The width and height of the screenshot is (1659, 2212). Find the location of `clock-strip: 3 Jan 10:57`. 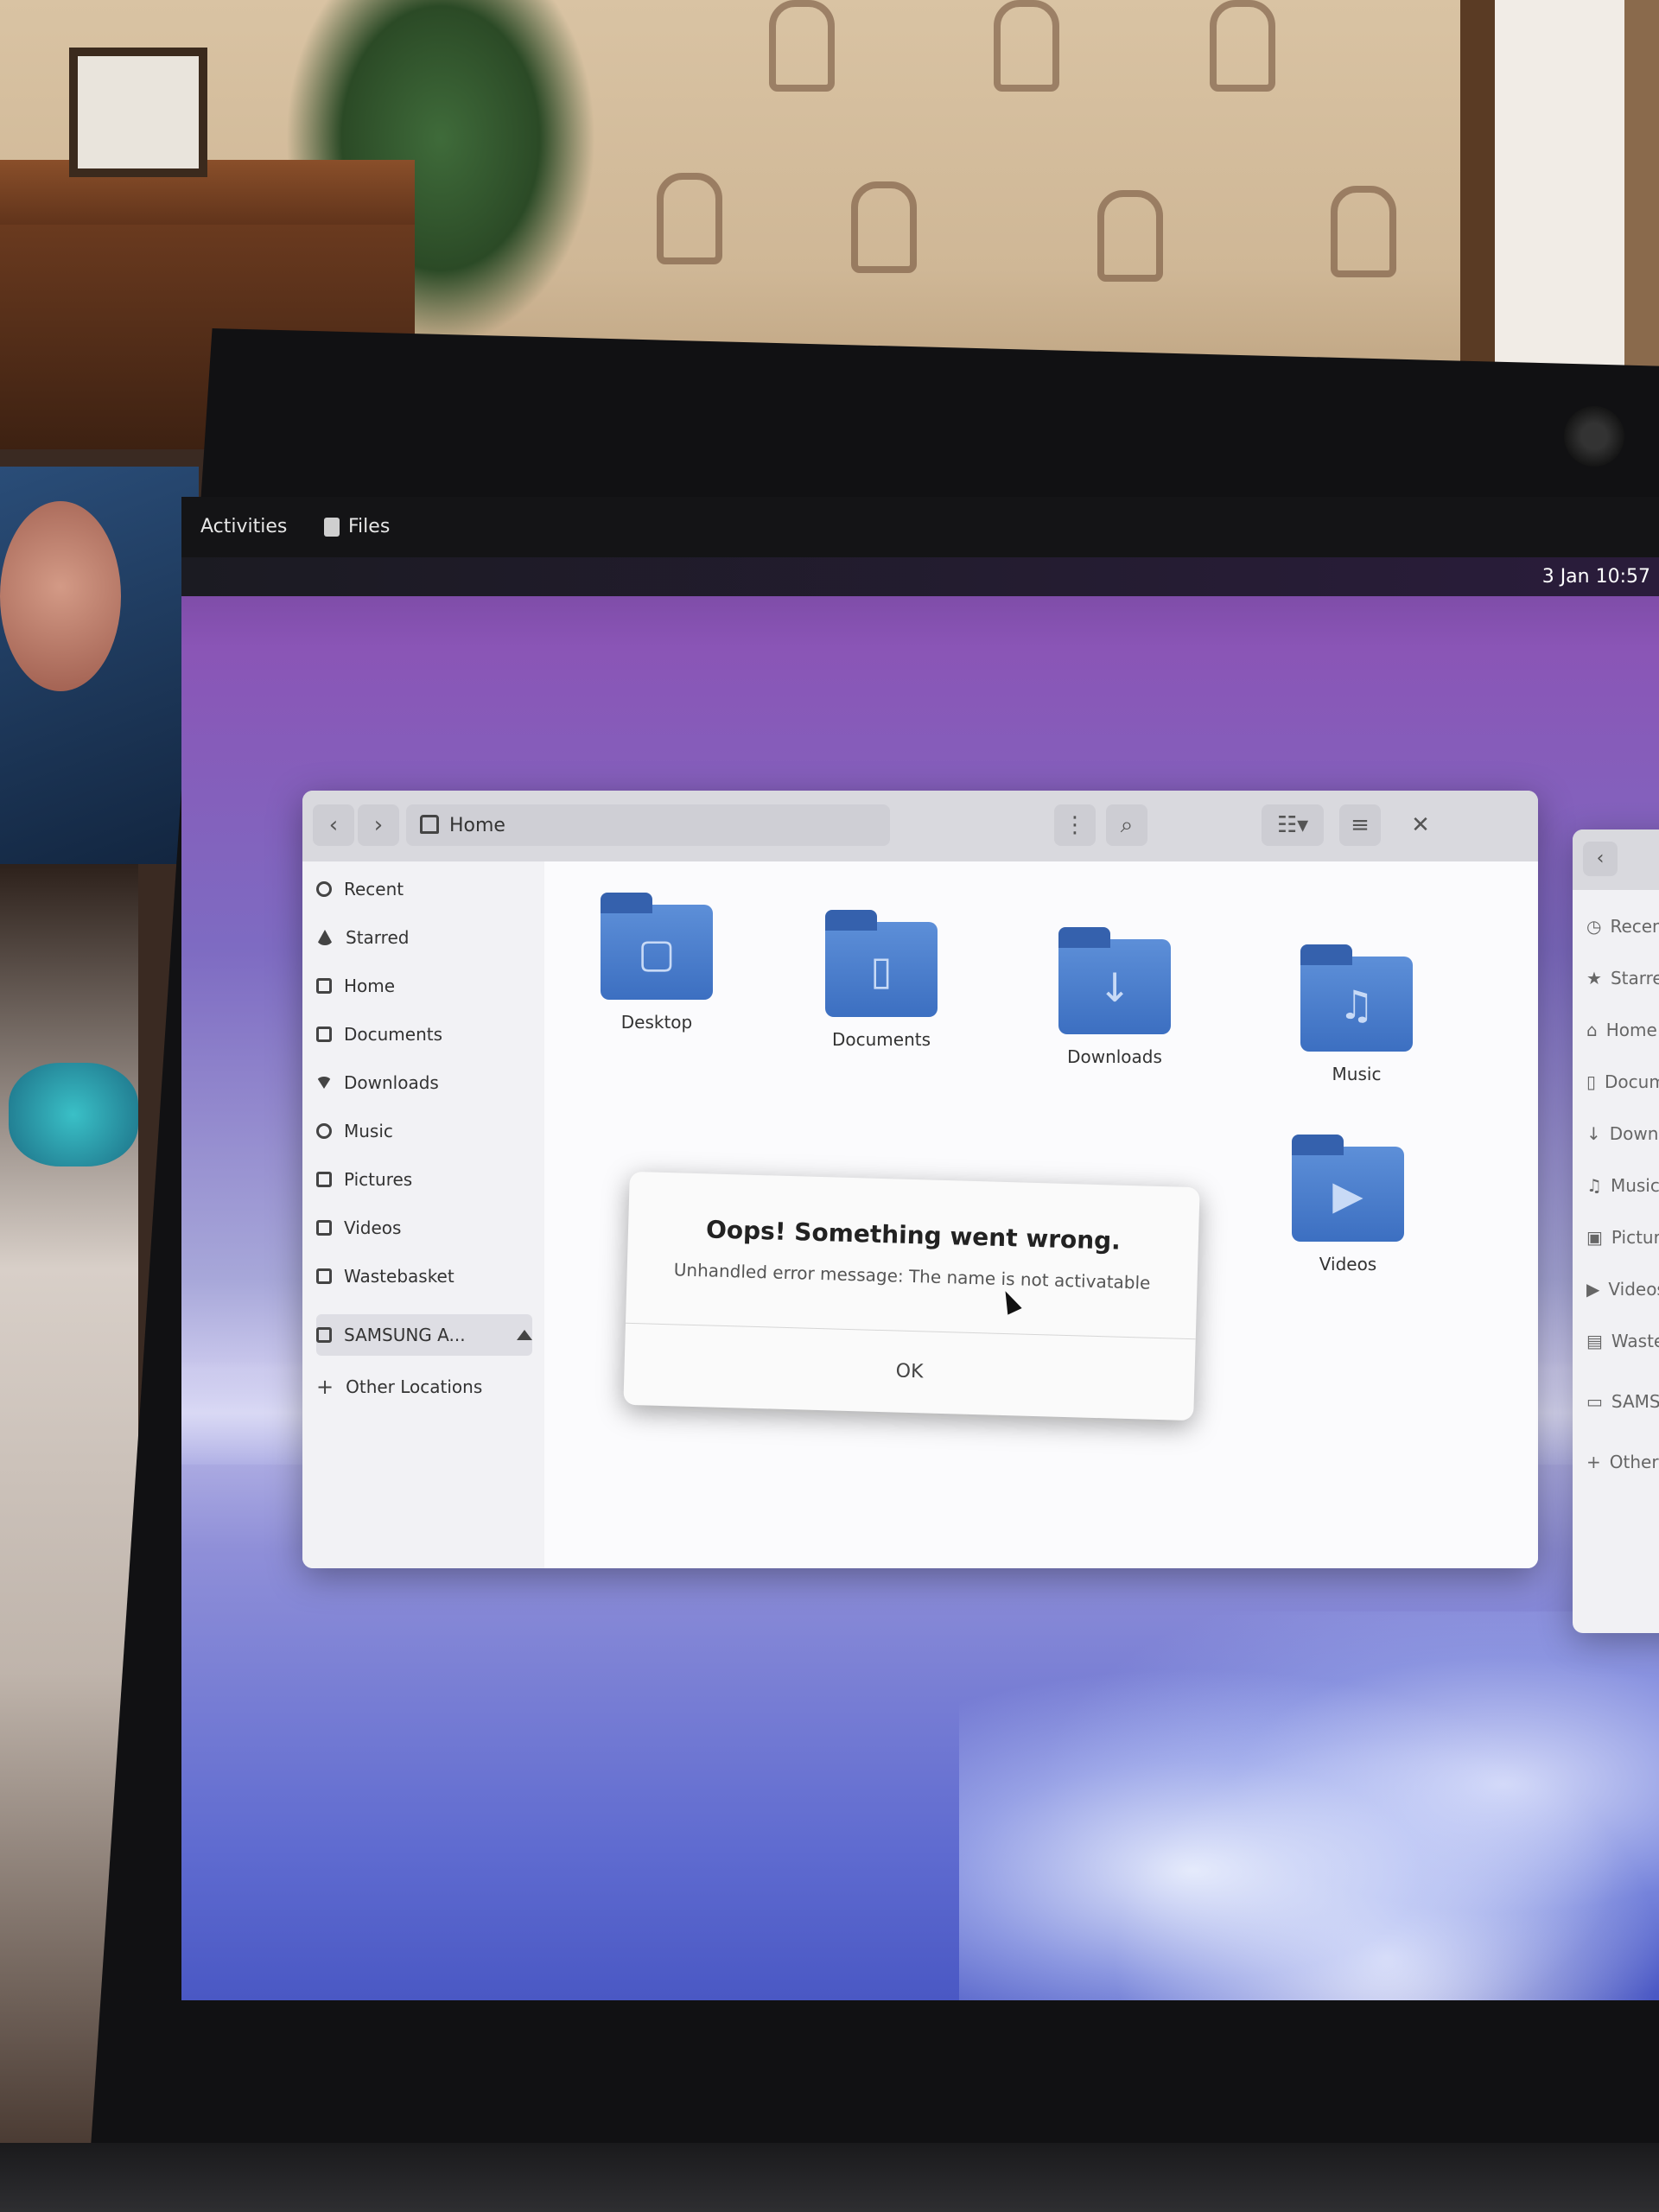

clock-strip: 3 Jan 10:57 is located at coordinates (920, 576).